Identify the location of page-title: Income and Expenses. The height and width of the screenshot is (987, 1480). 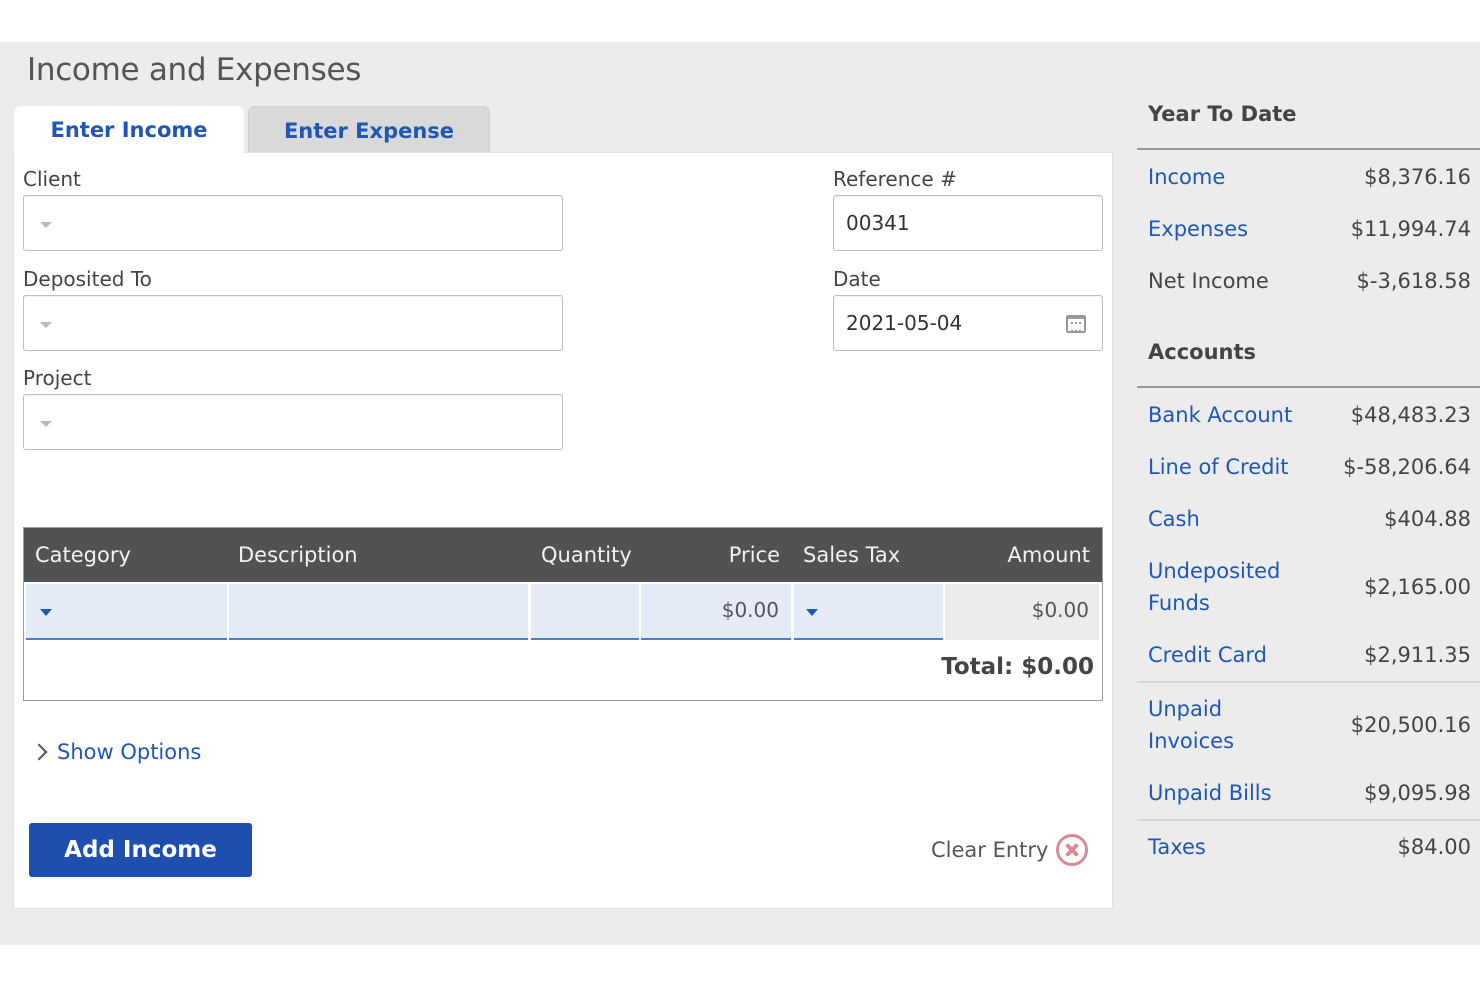
(194, 70).